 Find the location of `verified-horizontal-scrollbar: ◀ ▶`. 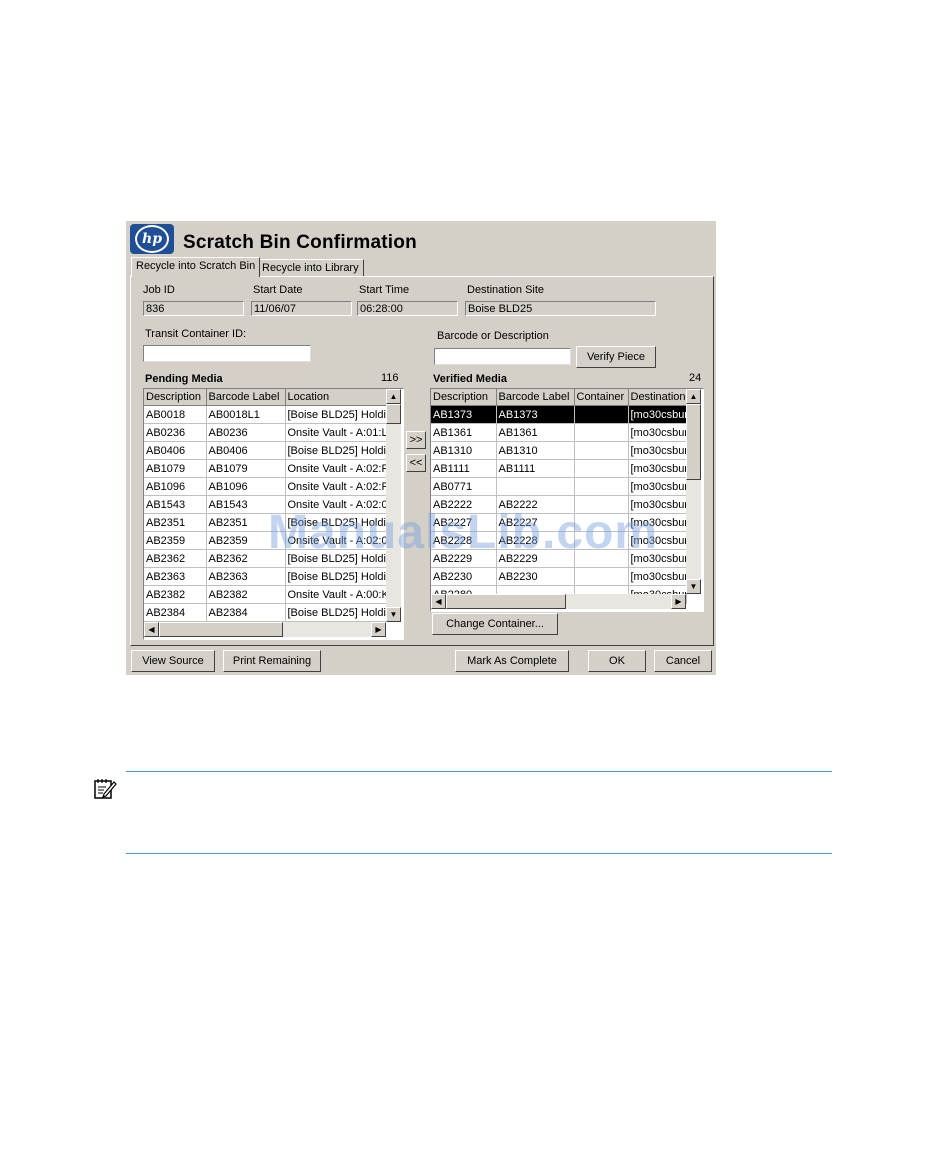

verified-horizontal-scrollbar: ◀ ▶ is located at coordinates (558, 601).